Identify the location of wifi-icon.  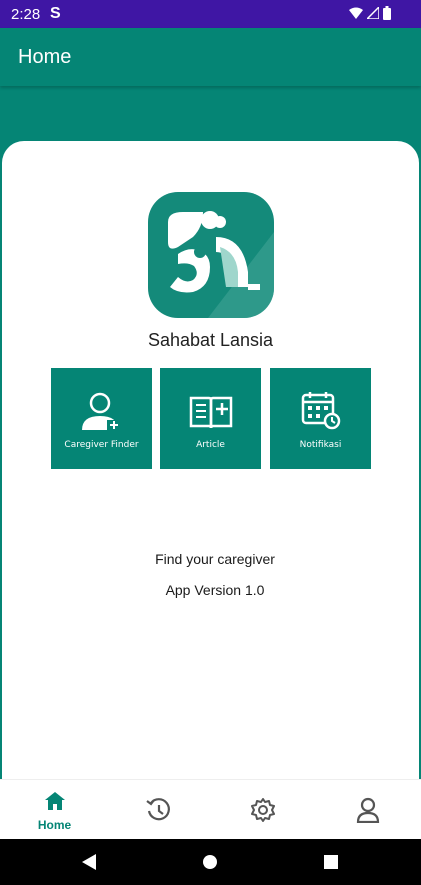
(356, 13).